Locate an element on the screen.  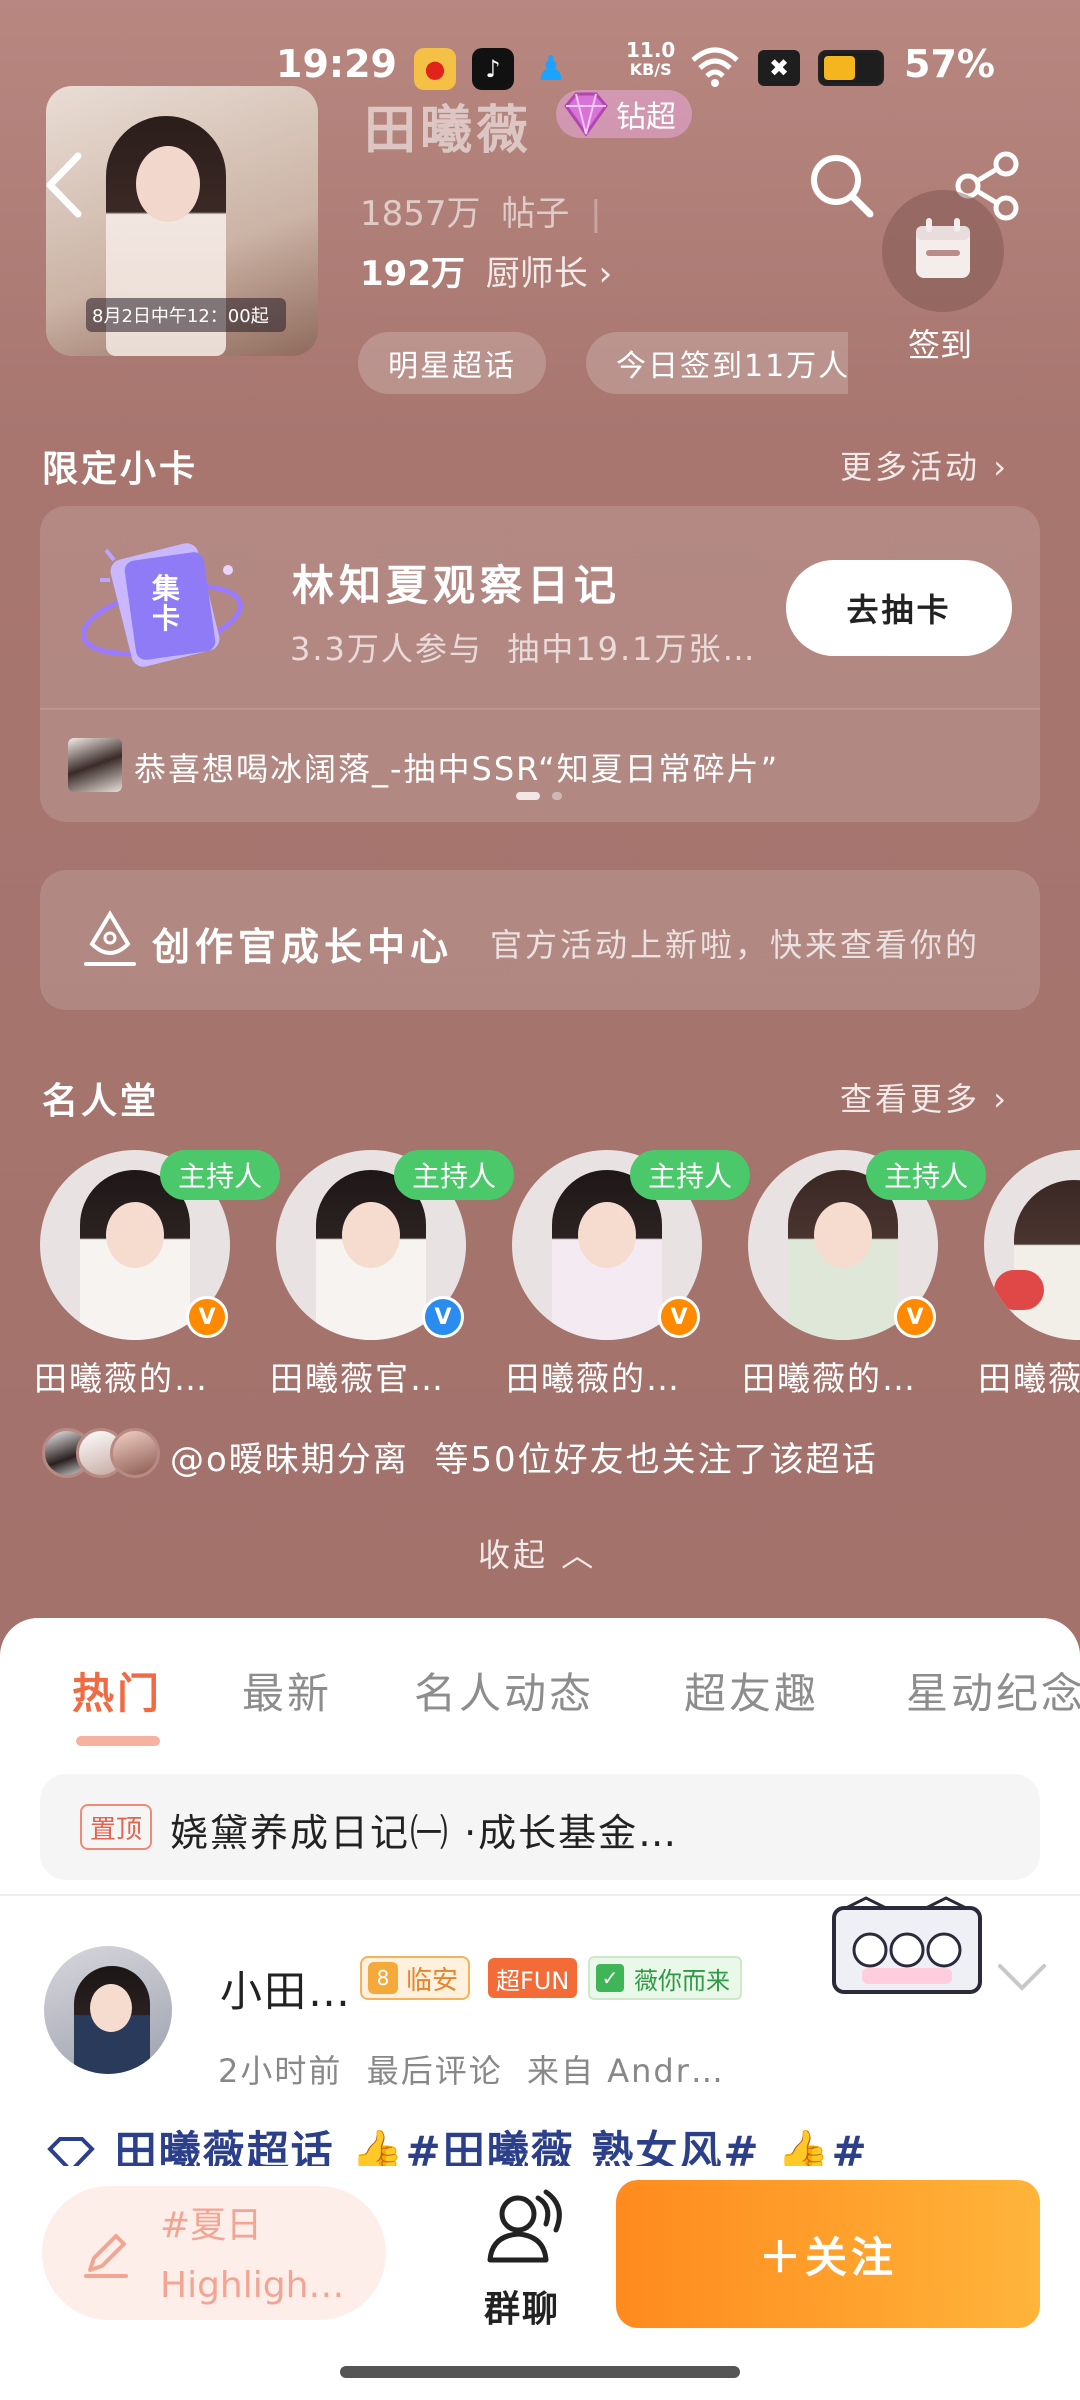
decorative-sticker is located at coordinates (907, 1945).